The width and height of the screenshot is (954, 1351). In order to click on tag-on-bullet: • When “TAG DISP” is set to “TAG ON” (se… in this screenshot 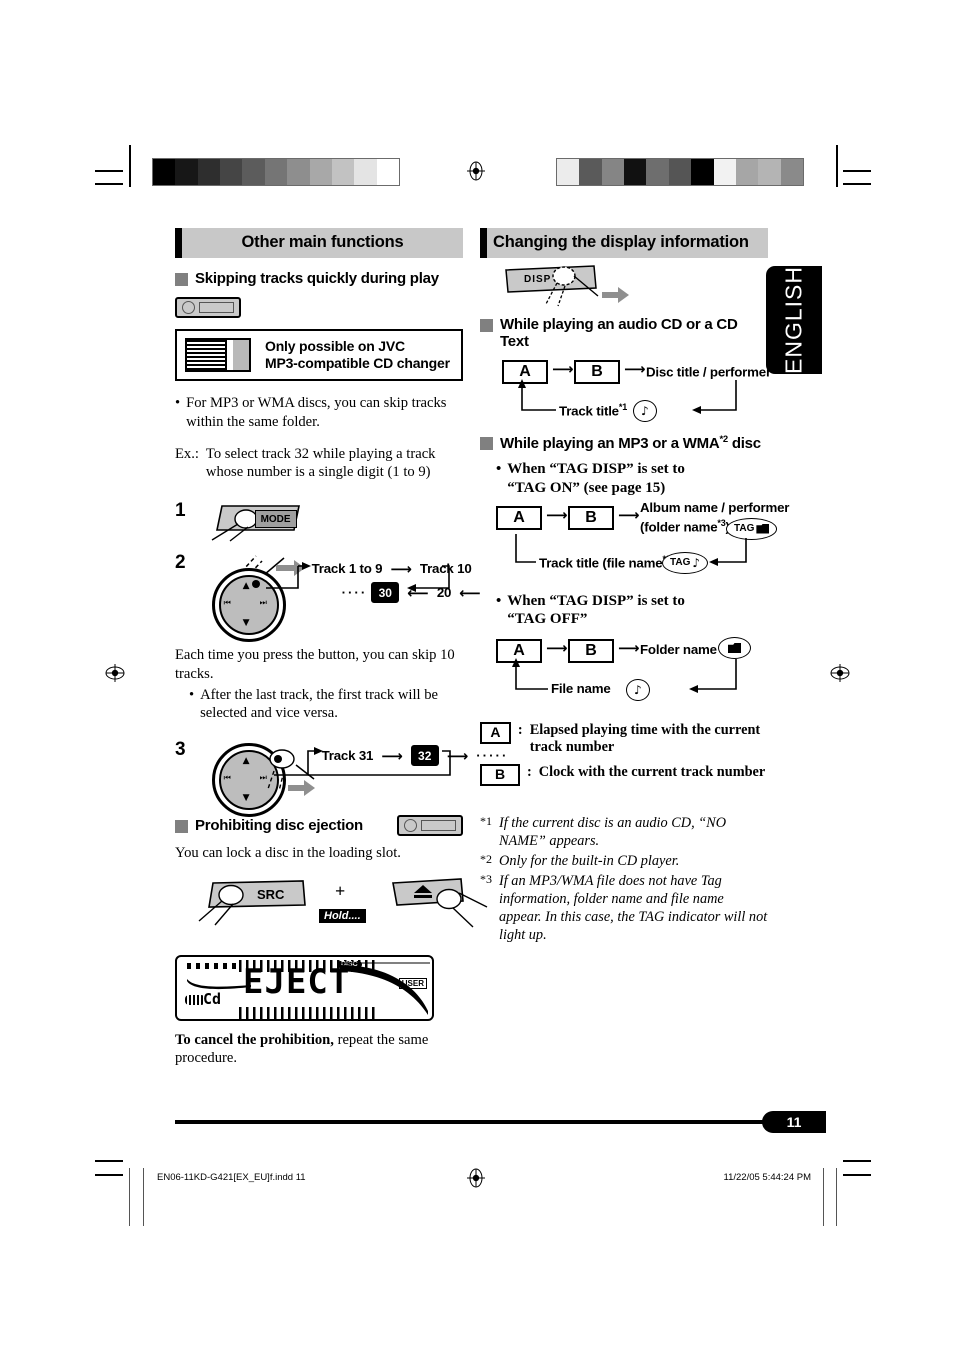, I will do `click(632, 479)`.